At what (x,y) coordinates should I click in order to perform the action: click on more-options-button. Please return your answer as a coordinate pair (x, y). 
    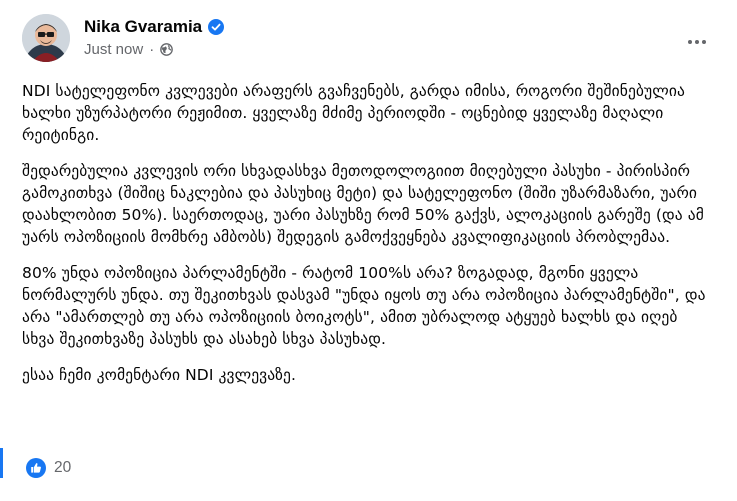
    Looking at the image, I should click on (697, 42).